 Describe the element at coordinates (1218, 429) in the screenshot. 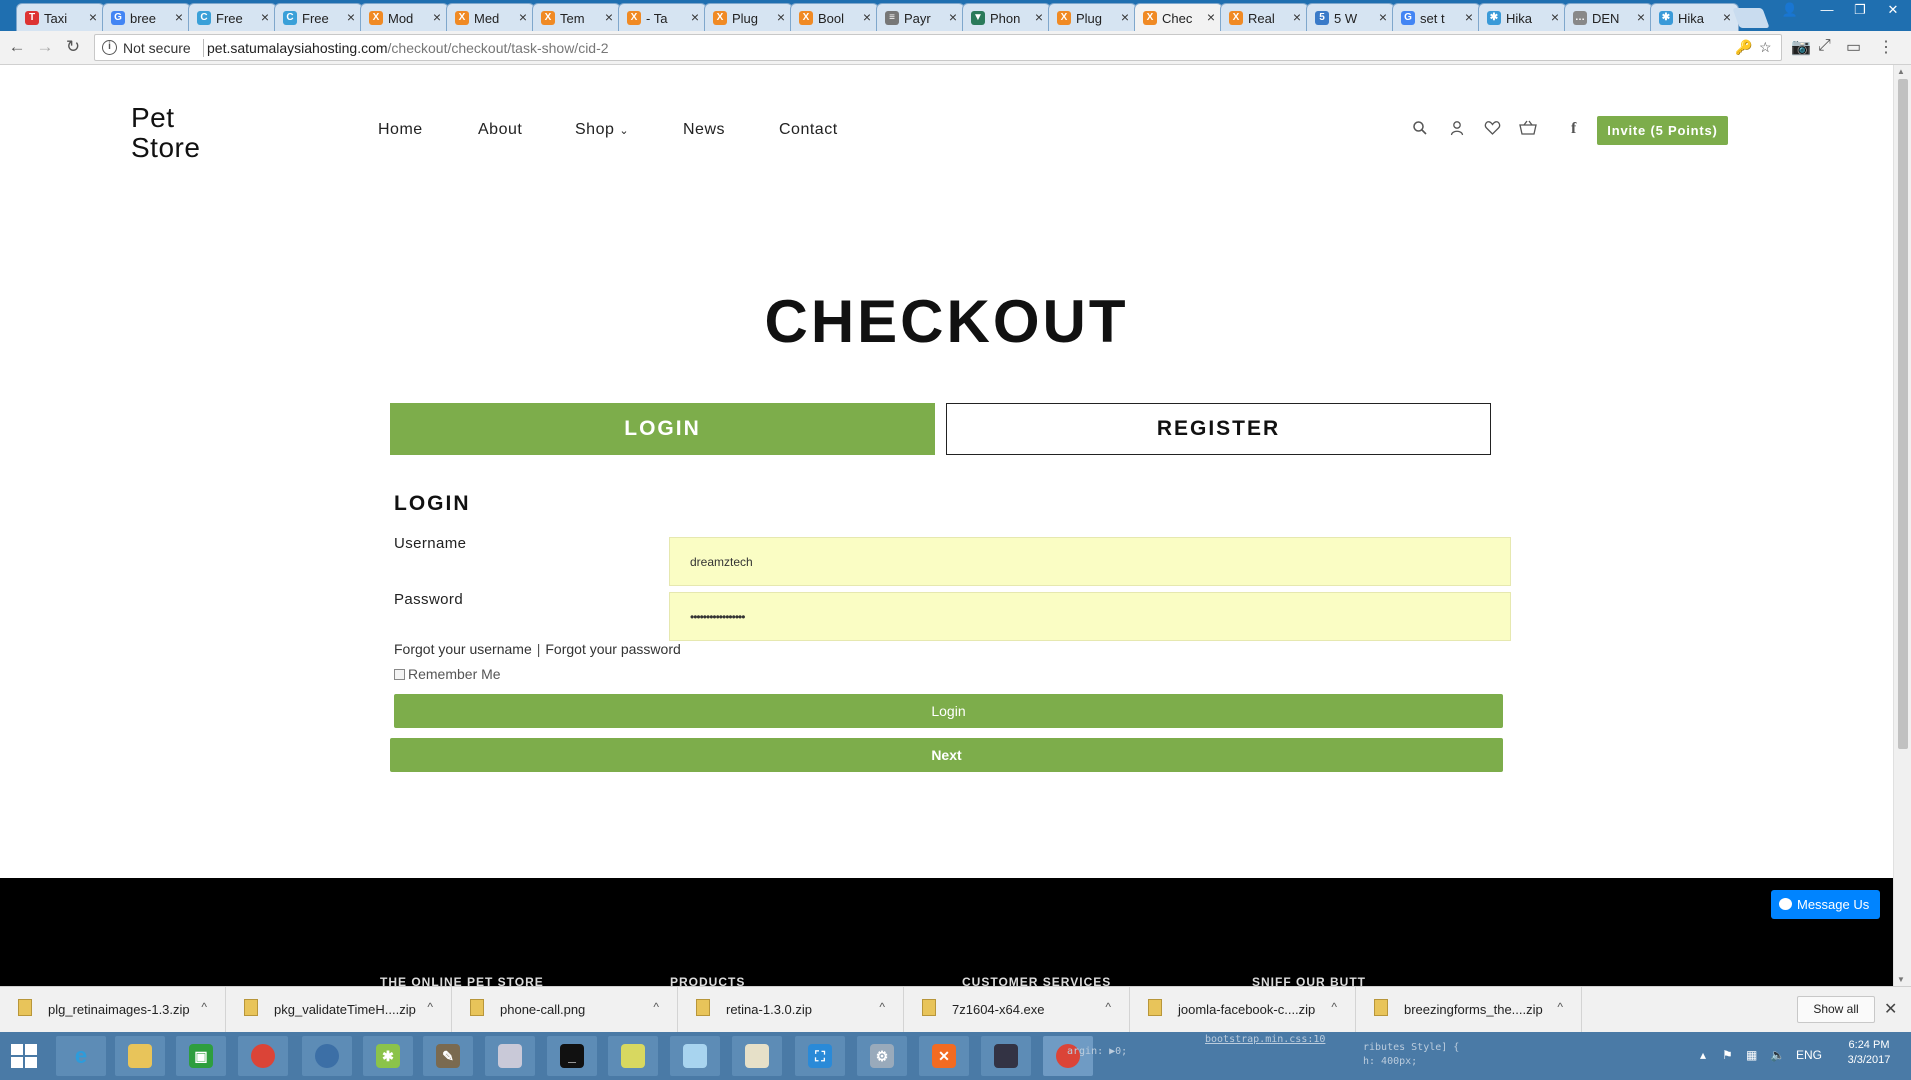

I see `tab-register: REGISTER` at that location.